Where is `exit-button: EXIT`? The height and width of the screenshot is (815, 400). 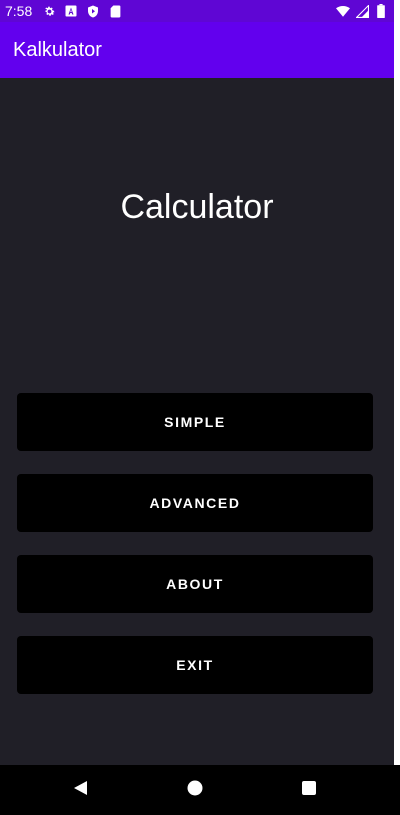 exit-button: EXIT is located at coordinates (195, 665).